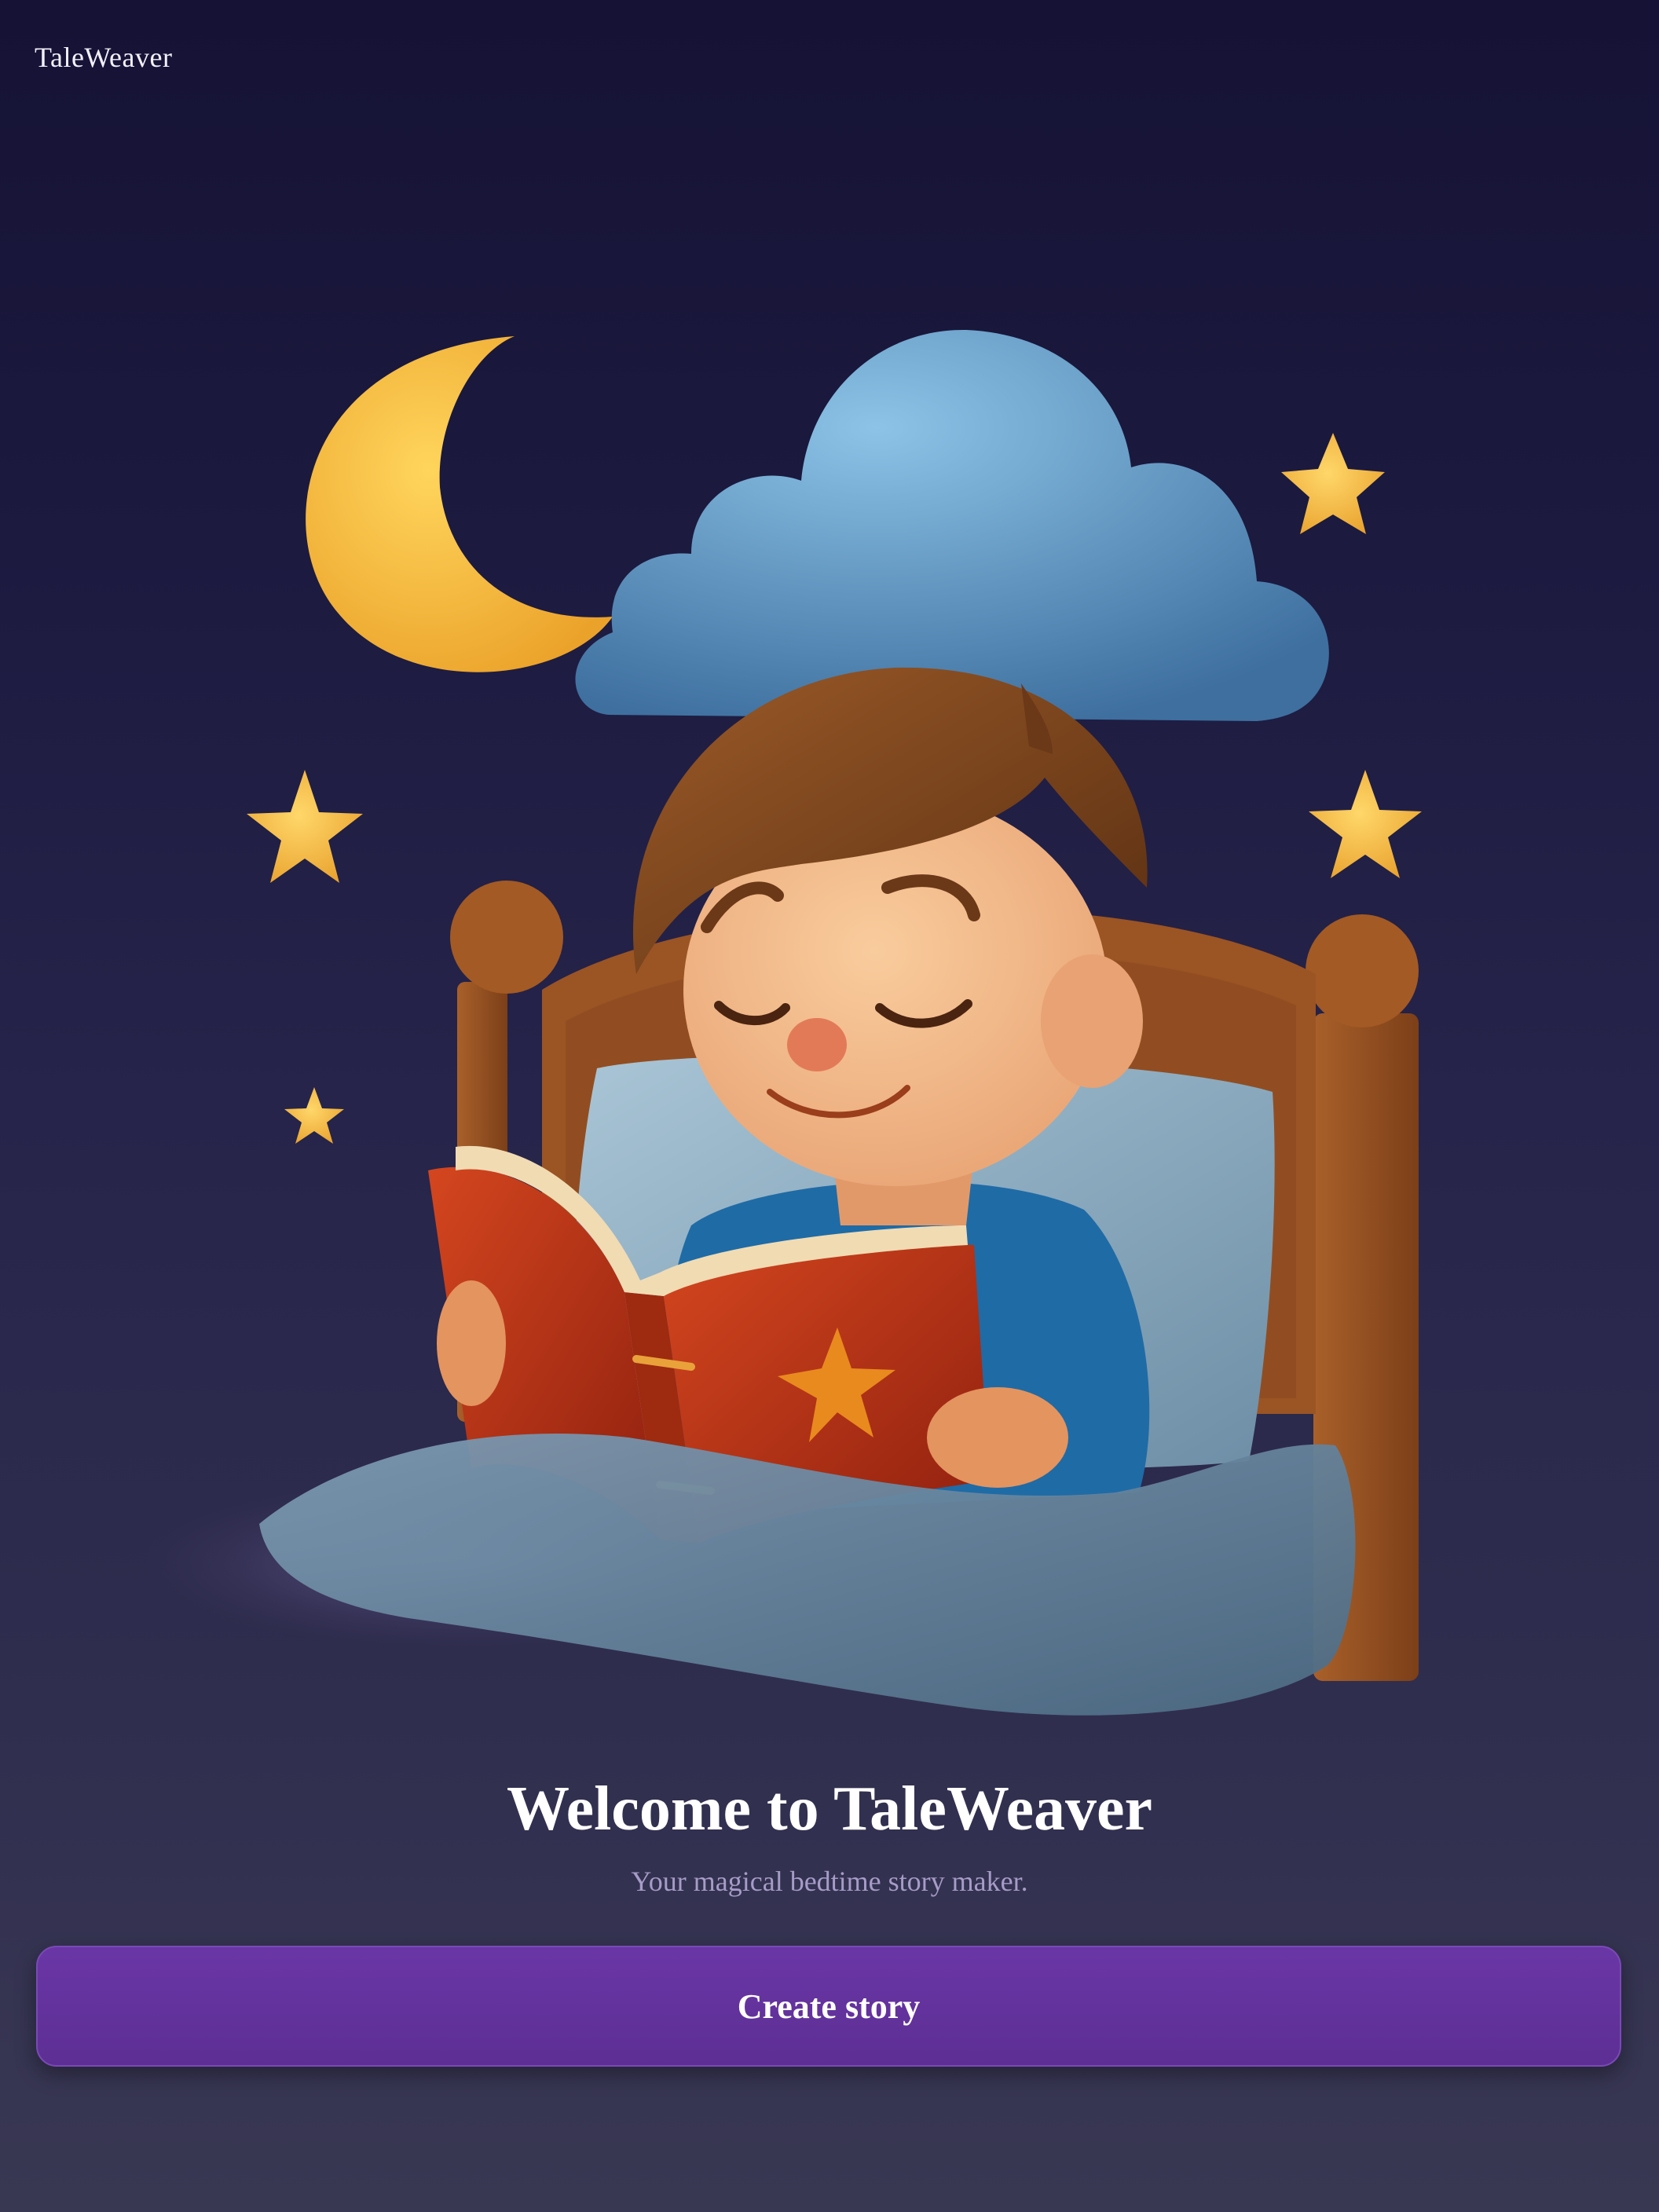 This screenshot has width=1659, height=2212. Describe the element at coordinates (952, 525) in the screenshot. I see `cloud-icon` at that location.